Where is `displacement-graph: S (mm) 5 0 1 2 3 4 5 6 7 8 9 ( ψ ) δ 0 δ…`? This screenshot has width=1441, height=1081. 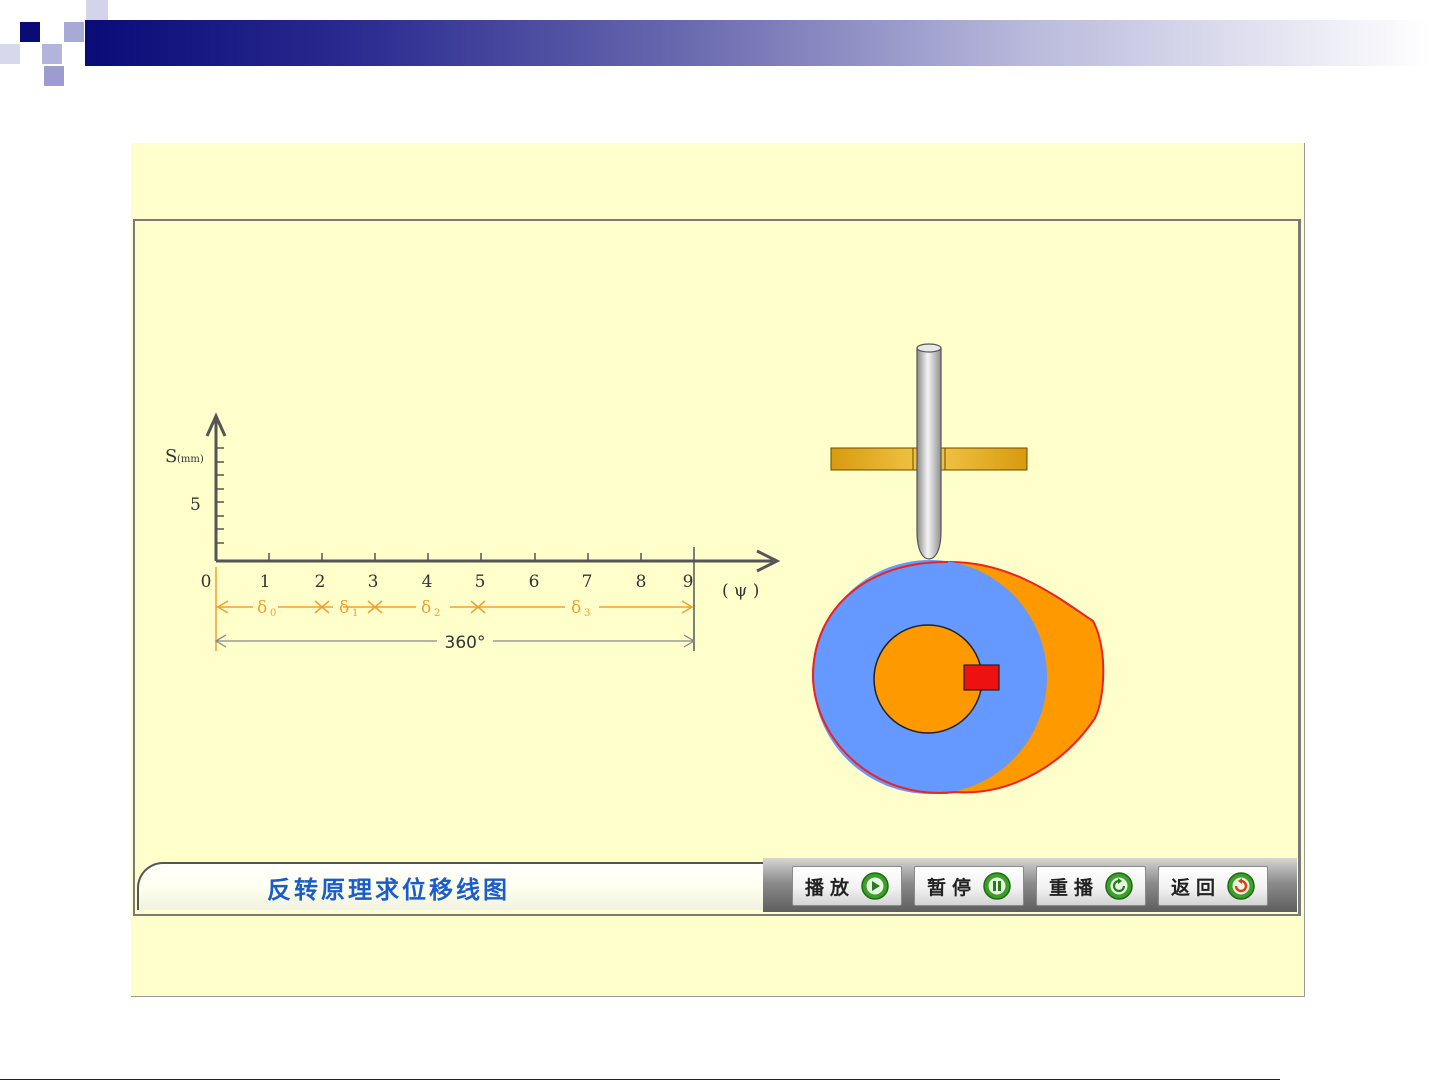 displacement-graph: S (mm) 5 0 1 2 3 4 5 6 7 8 9 ( ψ ) δ 0 δ… is located at coordinates (473, 532).